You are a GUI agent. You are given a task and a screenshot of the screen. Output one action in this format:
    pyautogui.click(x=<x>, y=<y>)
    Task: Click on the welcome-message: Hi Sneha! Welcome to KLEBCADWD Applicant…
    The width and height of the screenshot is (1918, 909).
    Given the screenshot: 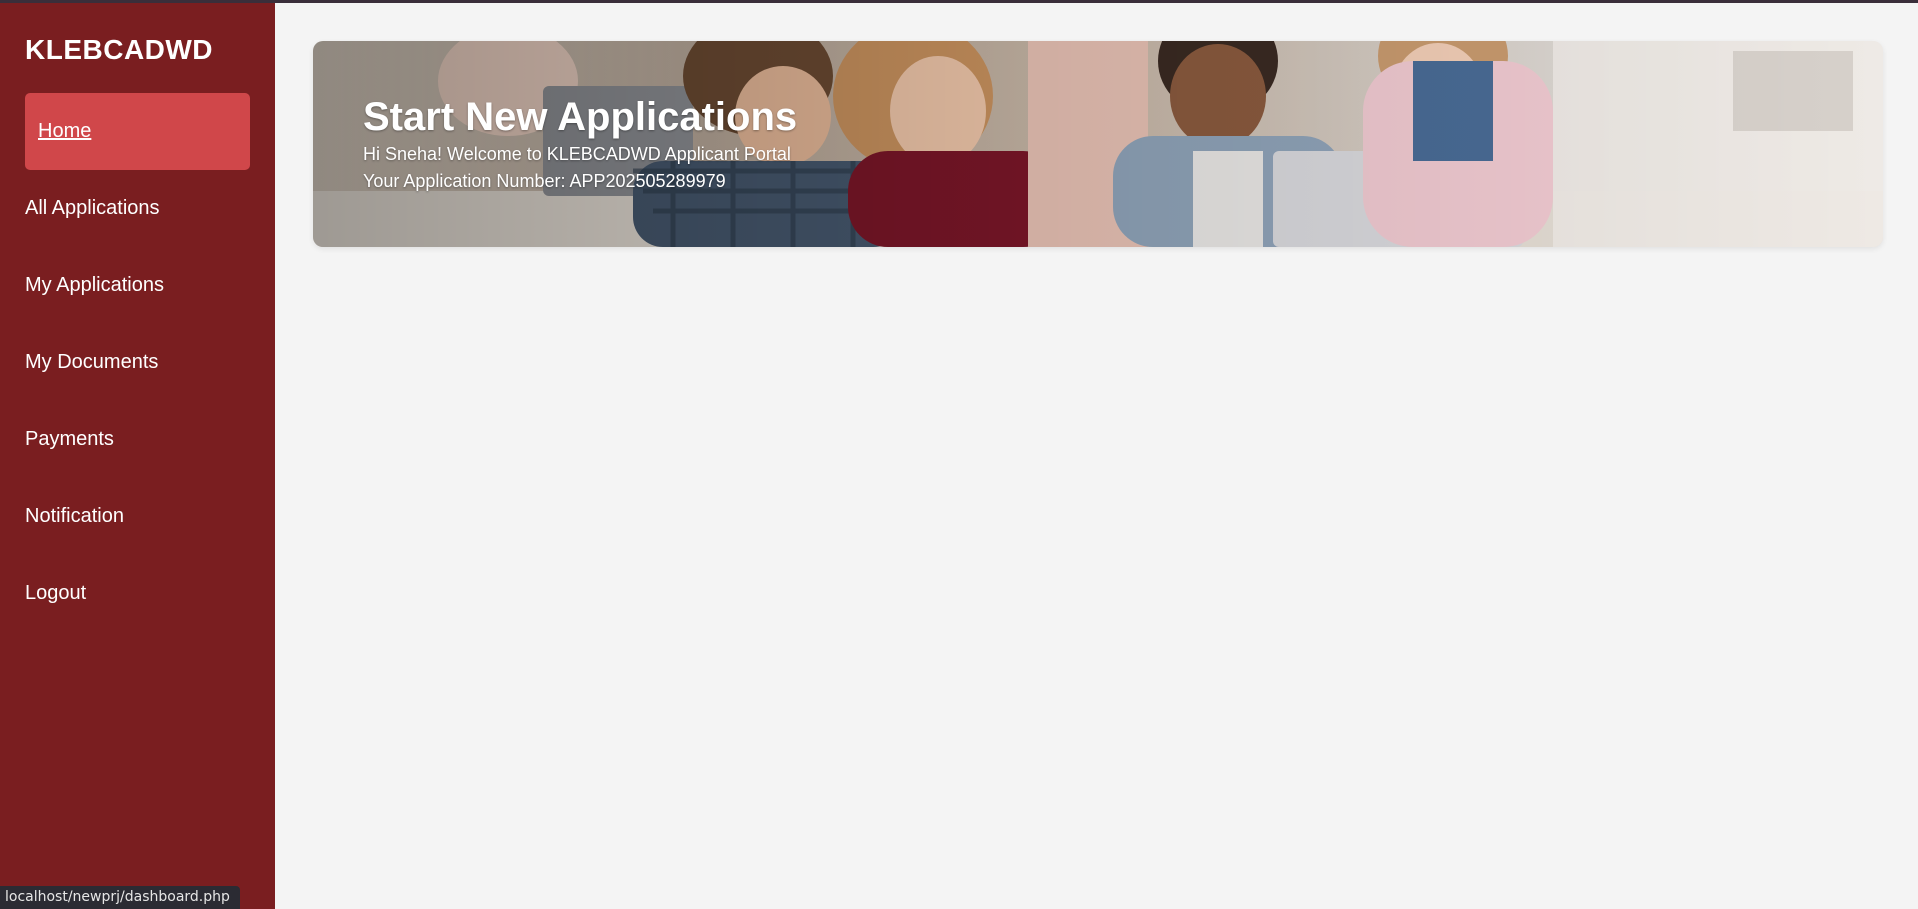 What is the action you would take?
    pyautogui.click(x=577, y=154)
    